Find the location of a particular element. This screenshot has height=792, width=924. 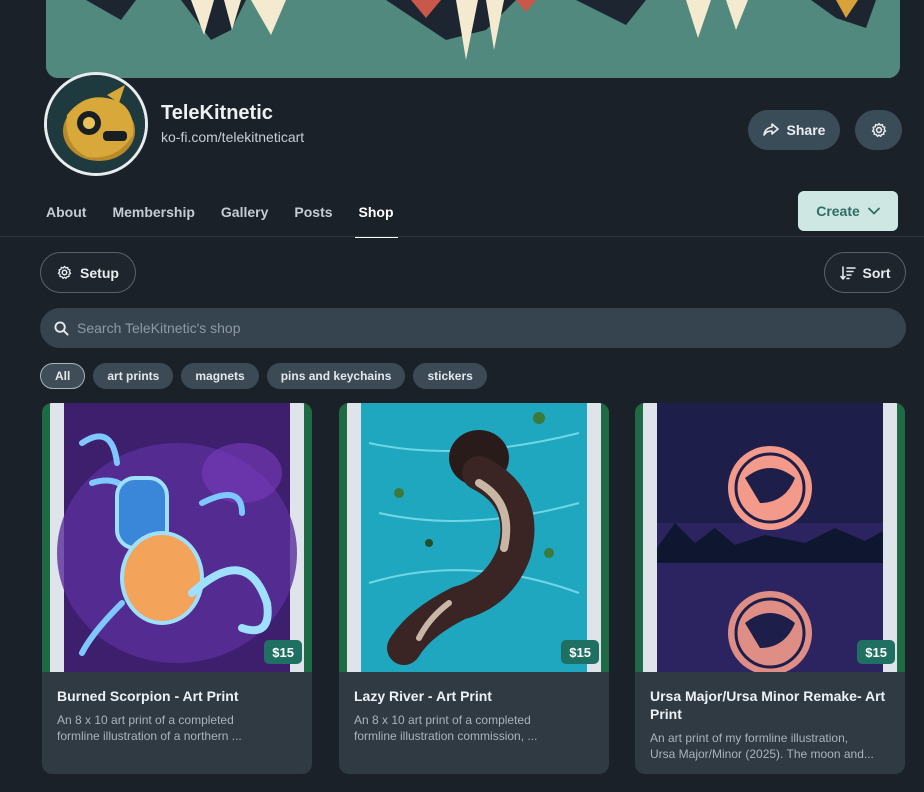

shop-search-bar is located at coordinates (473, 328).